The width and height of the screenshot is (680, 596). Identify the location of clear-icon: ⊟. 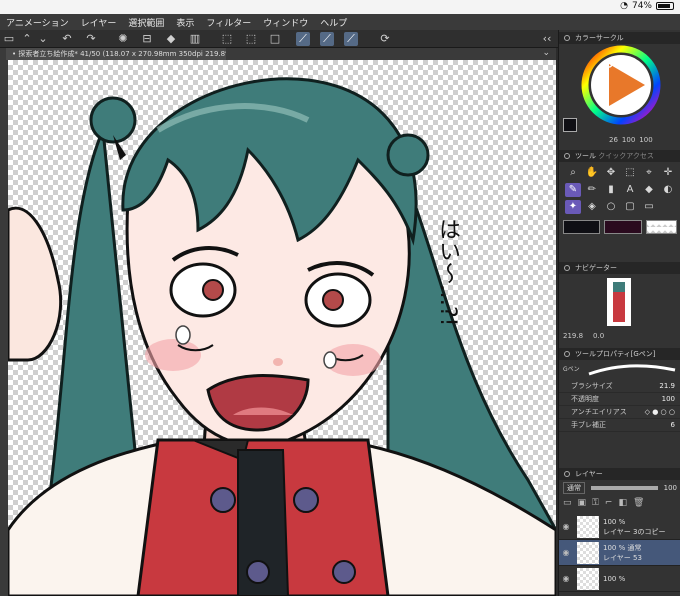
(147, 39).